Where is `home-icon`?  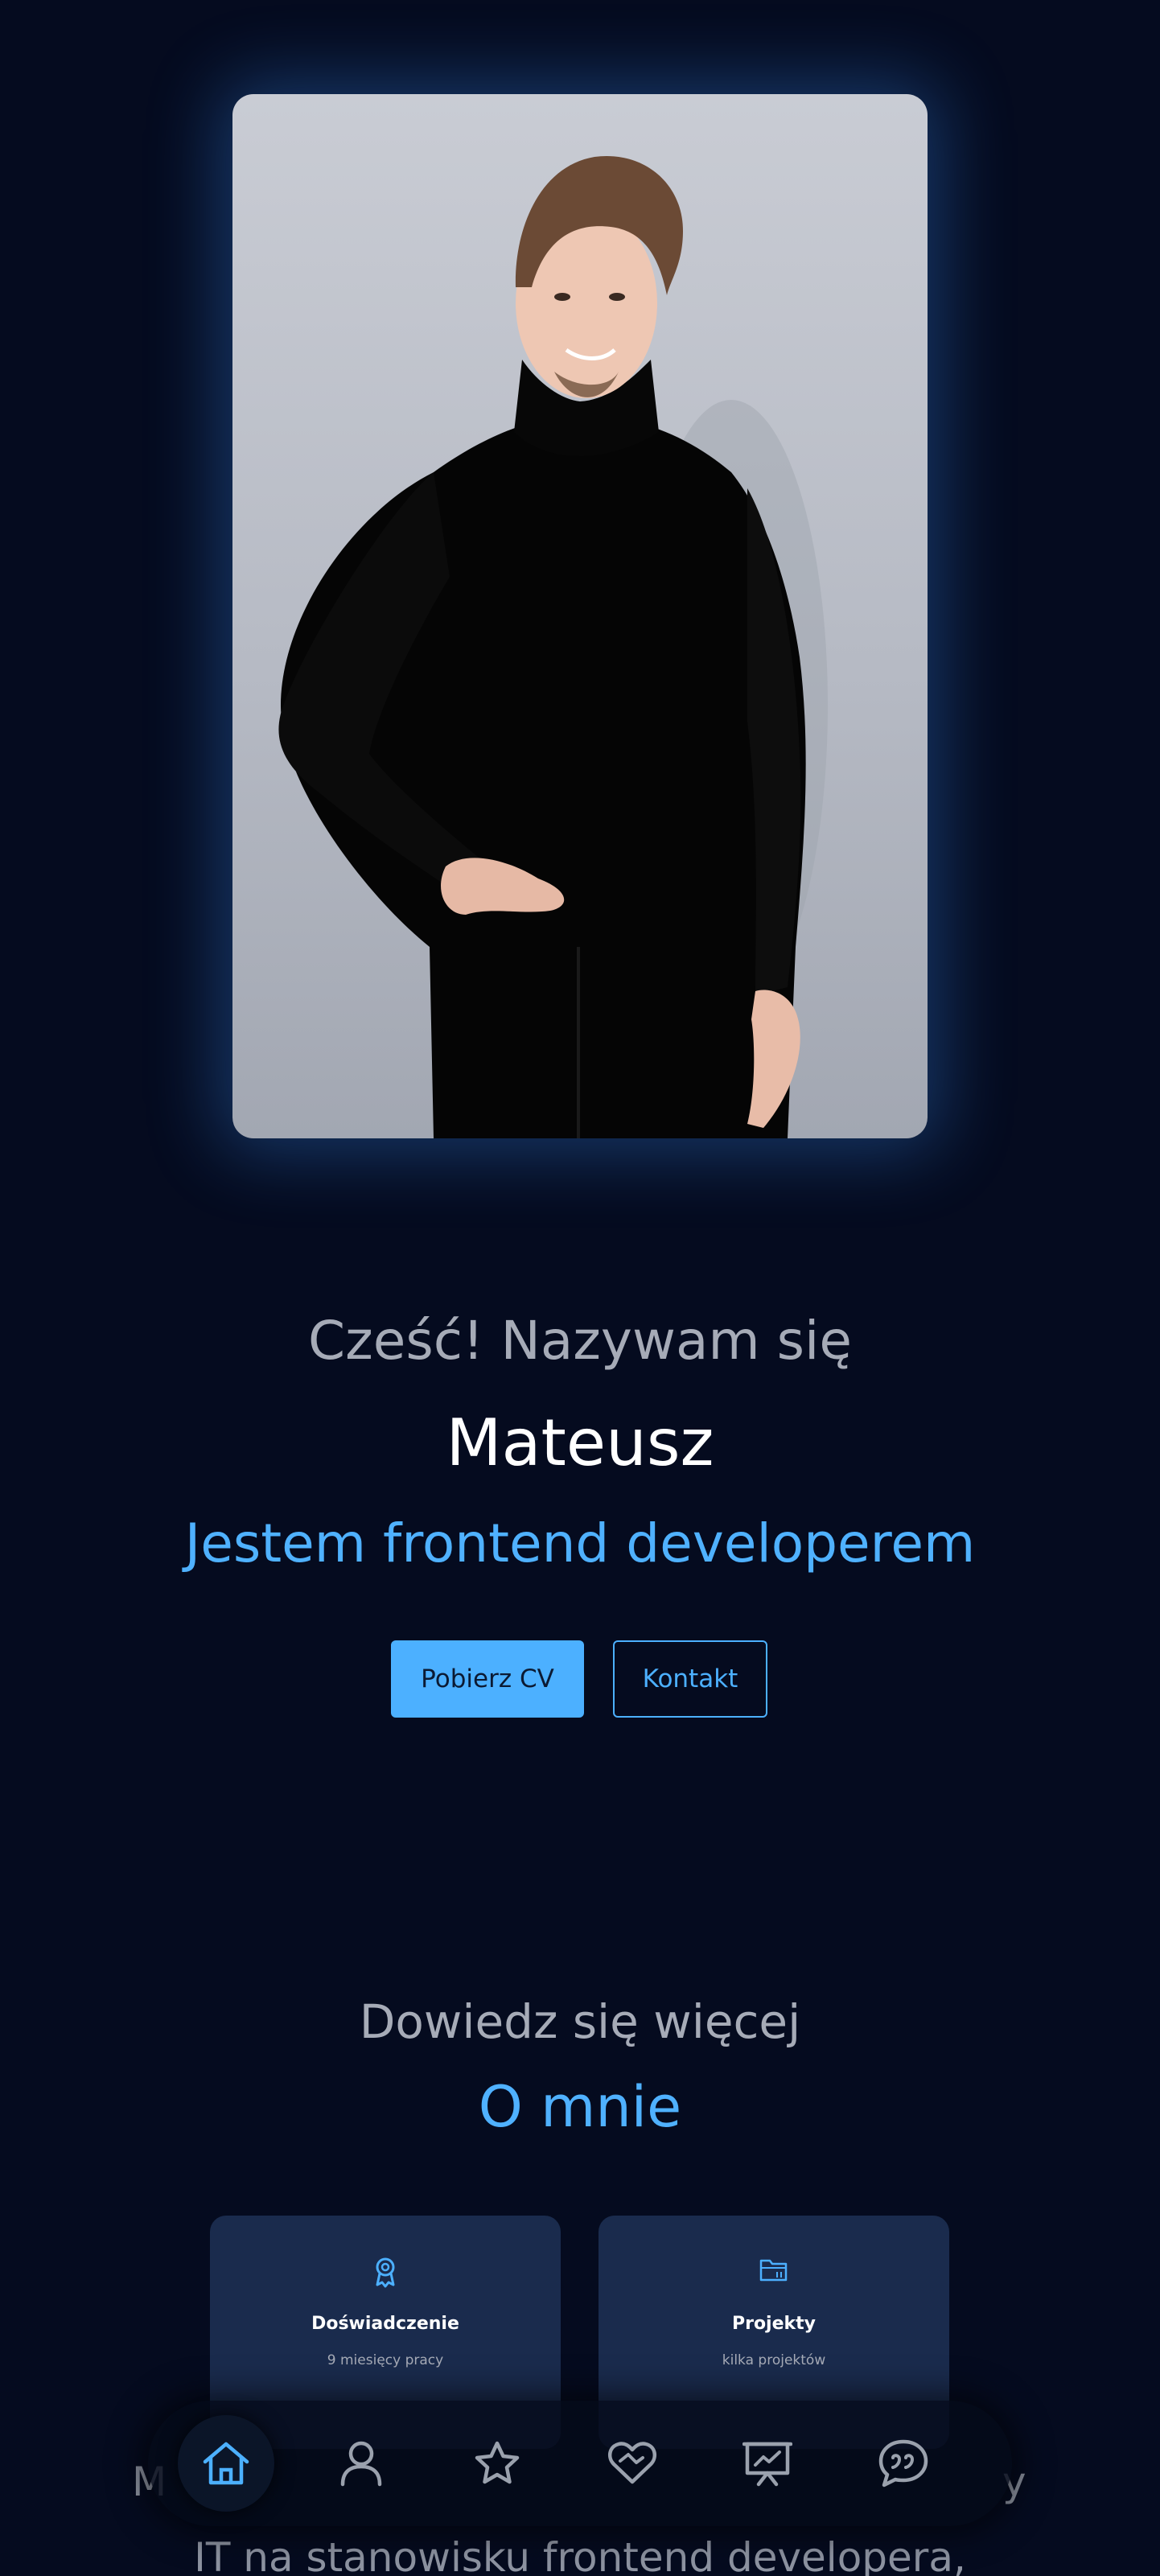
home-icon is located at coordinates (226, 2463).